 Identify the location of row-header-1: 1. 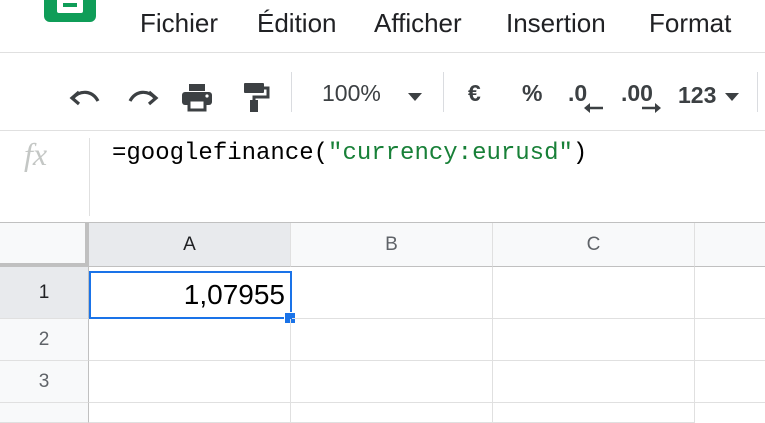
(44, 293).